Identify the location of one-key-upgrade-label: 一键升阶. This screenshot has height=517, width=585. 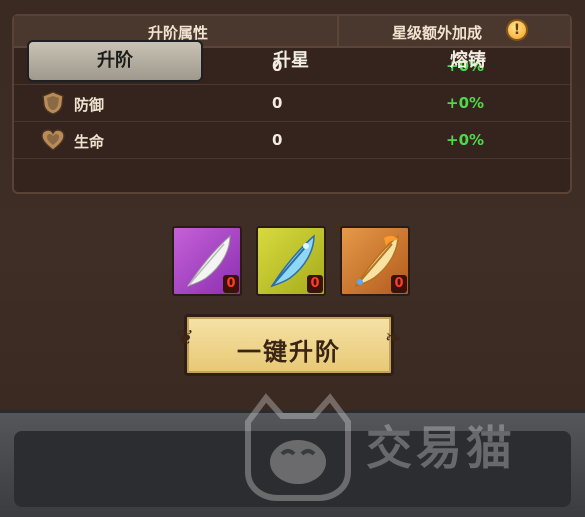
(289, 352).